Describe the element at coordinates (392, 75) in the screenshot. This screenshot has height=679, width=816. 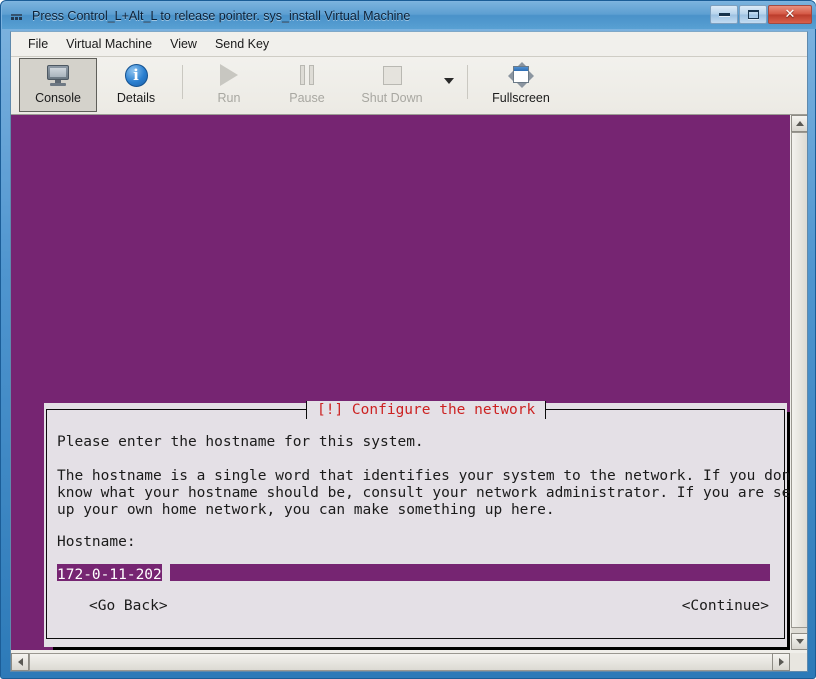
I see `stop-icon` at that location.